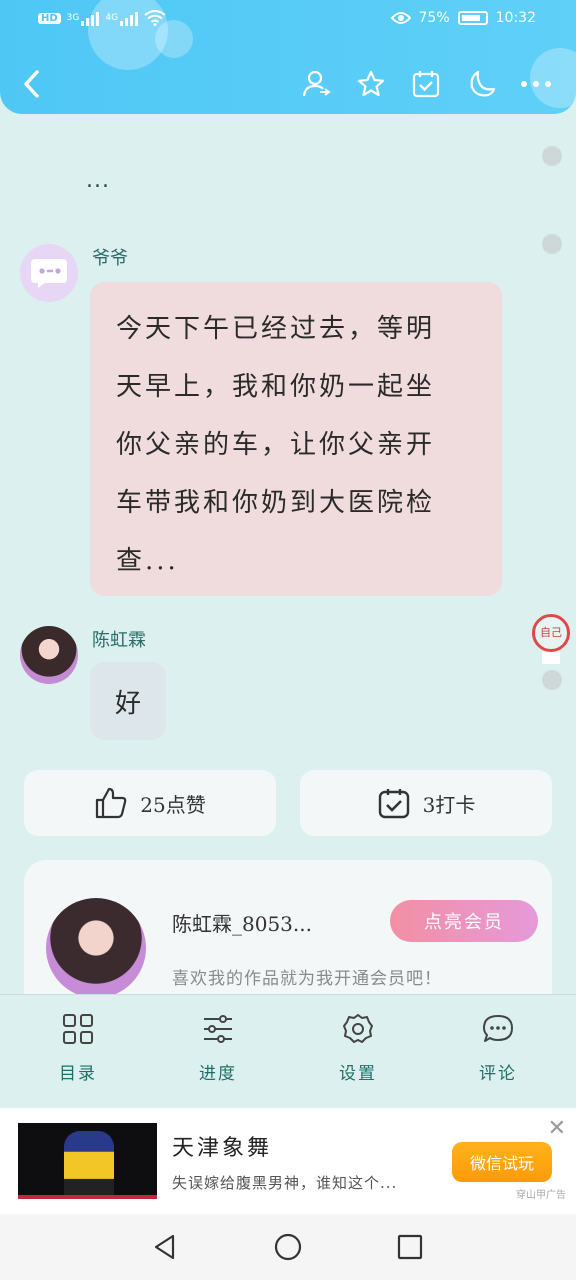 Image resolution: width=576 pixels, height=1280 pixels. Describe the element at coordinates (111, 803) in the screenshot. I see `thumbs-up-icon` at that location.